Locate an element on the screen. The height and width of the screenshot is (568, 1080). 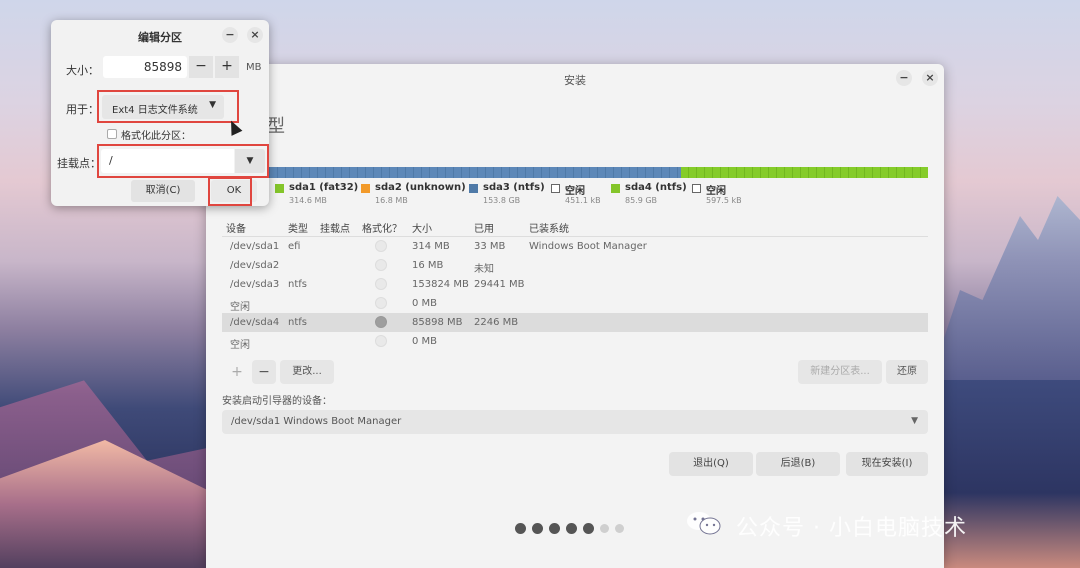
filesystem-select: Ext4 日志文件系统 ▼ is located at coordinates (163, 107).